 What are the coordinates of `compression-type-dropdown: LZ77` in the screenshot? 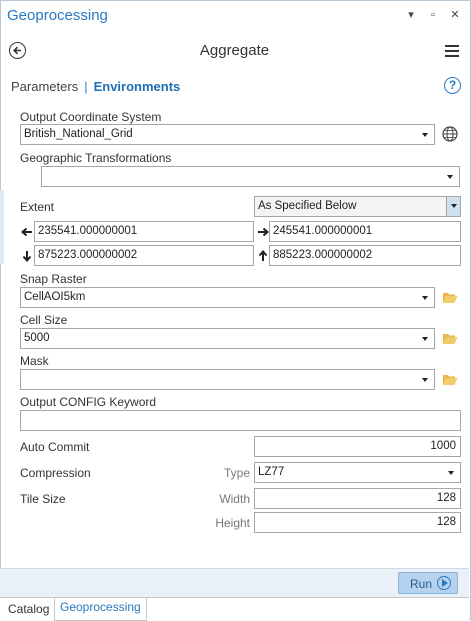 It's located at (357, 472).